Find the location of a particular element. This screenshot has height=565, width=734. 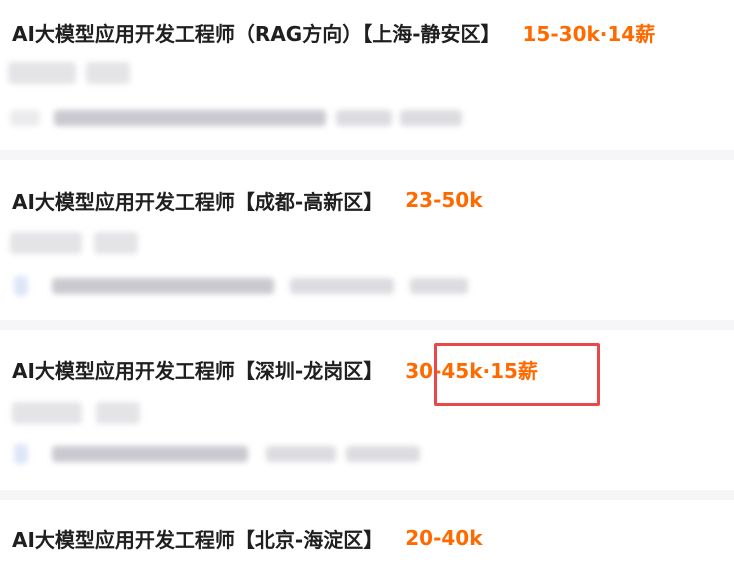

job-title: AI大模型应用开发工程师（RAG方向）【上海-静安区】 is located at coordinates (256, 32).